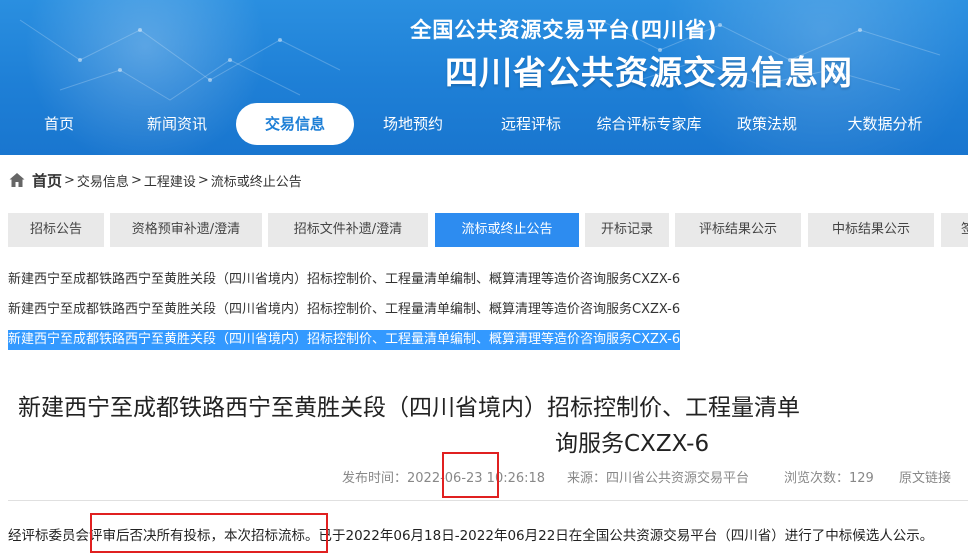  What do you see at coordinates (954, 230) in the screenshot?
I see `tab-contract: 签` at bounding box center [954, 230].